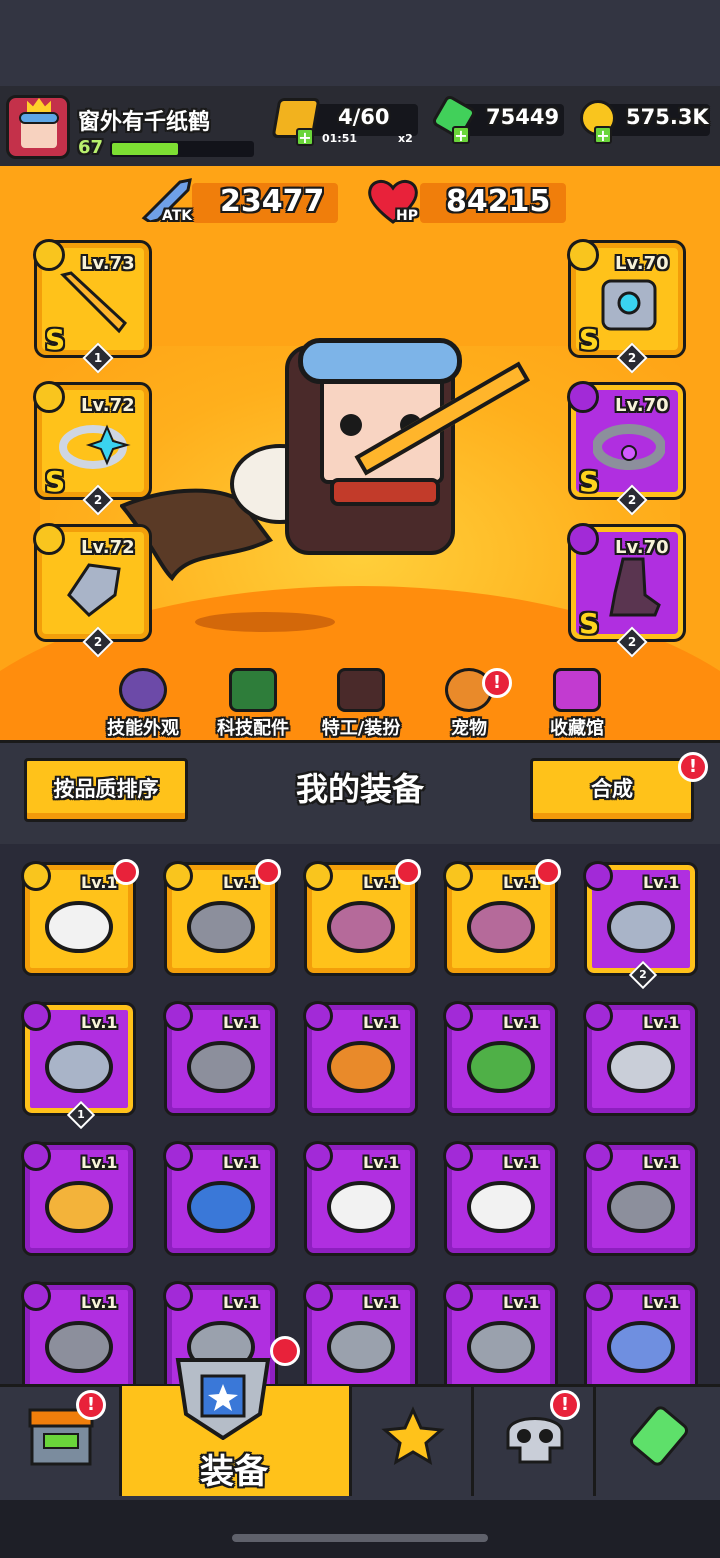 Image resolution: width=720 pixels, height=1558 pixels. What do you see at coordinates (501, 1067) in the screenshot?
I see `leaf-armor-icon` at bounding box center [501, 1067].